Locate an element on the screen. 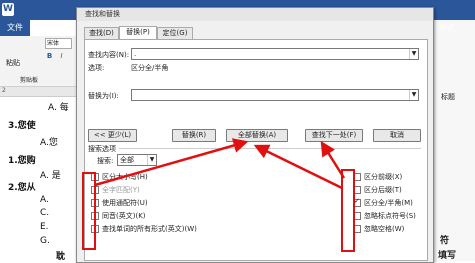 The height and width of the screenshot is (263, 475). tab-replace: 替换(P) is located at coordinates (138, 32).